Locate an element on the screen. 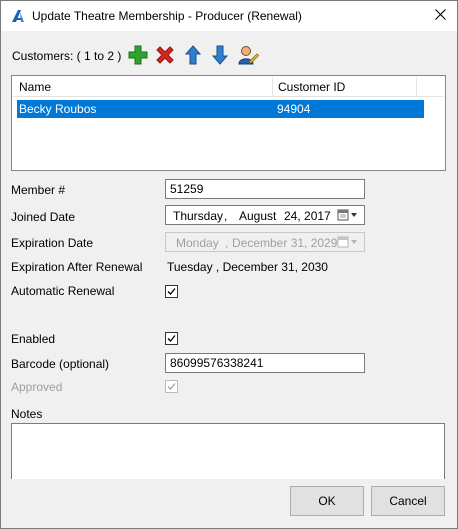  expiration-date-picker: Monday , December 31, 2029 is located at coordinates (265, 242).